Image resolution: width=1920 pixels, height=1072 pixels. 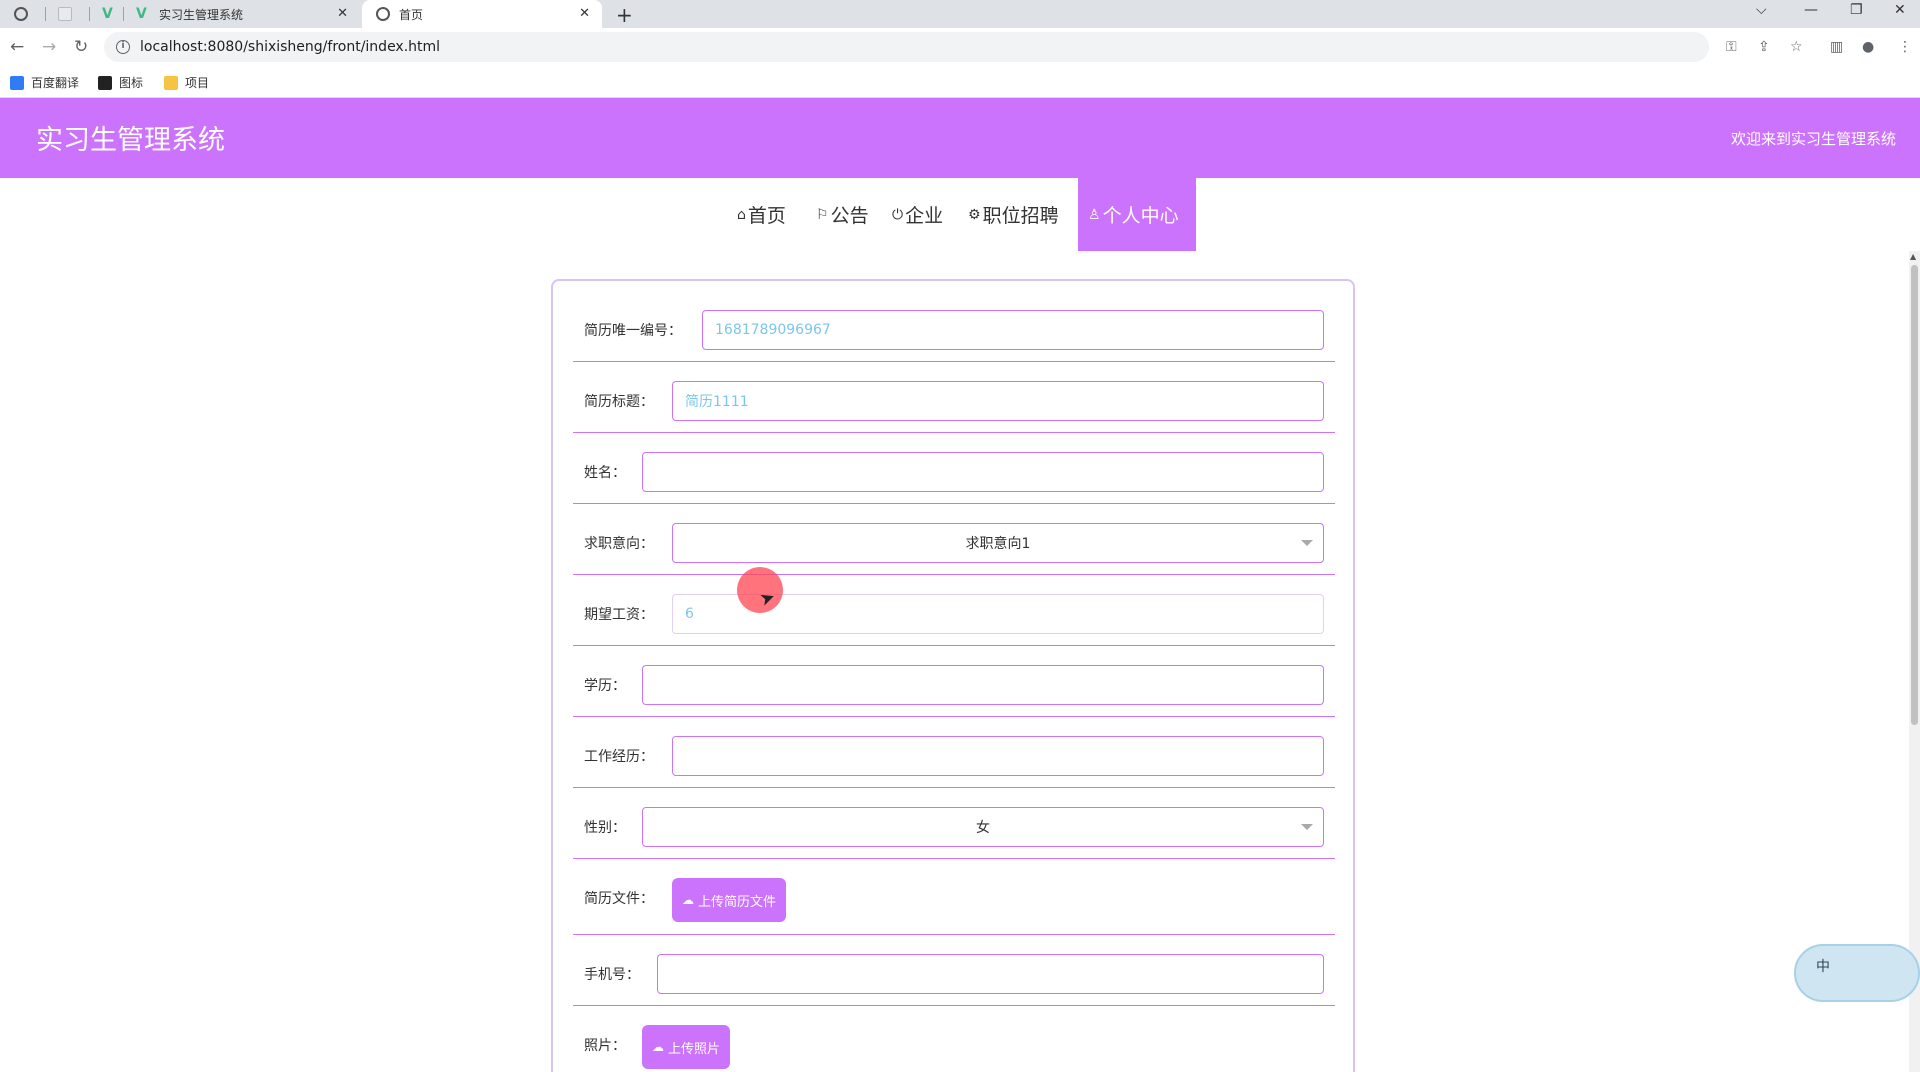 I want to click on nav-label: 个人中心, so click(x=1140, y=216).